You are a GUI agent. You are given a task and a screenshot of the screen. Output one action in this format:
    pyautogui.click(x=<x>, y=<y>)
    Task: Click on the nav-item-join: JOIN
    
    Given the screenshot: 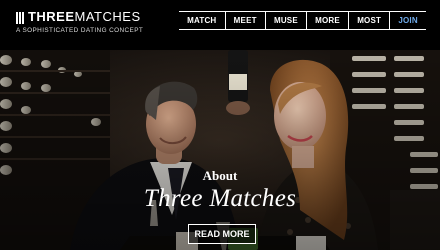 What is the action you would take?
    pyautogui.click(x=407, y=20)
    